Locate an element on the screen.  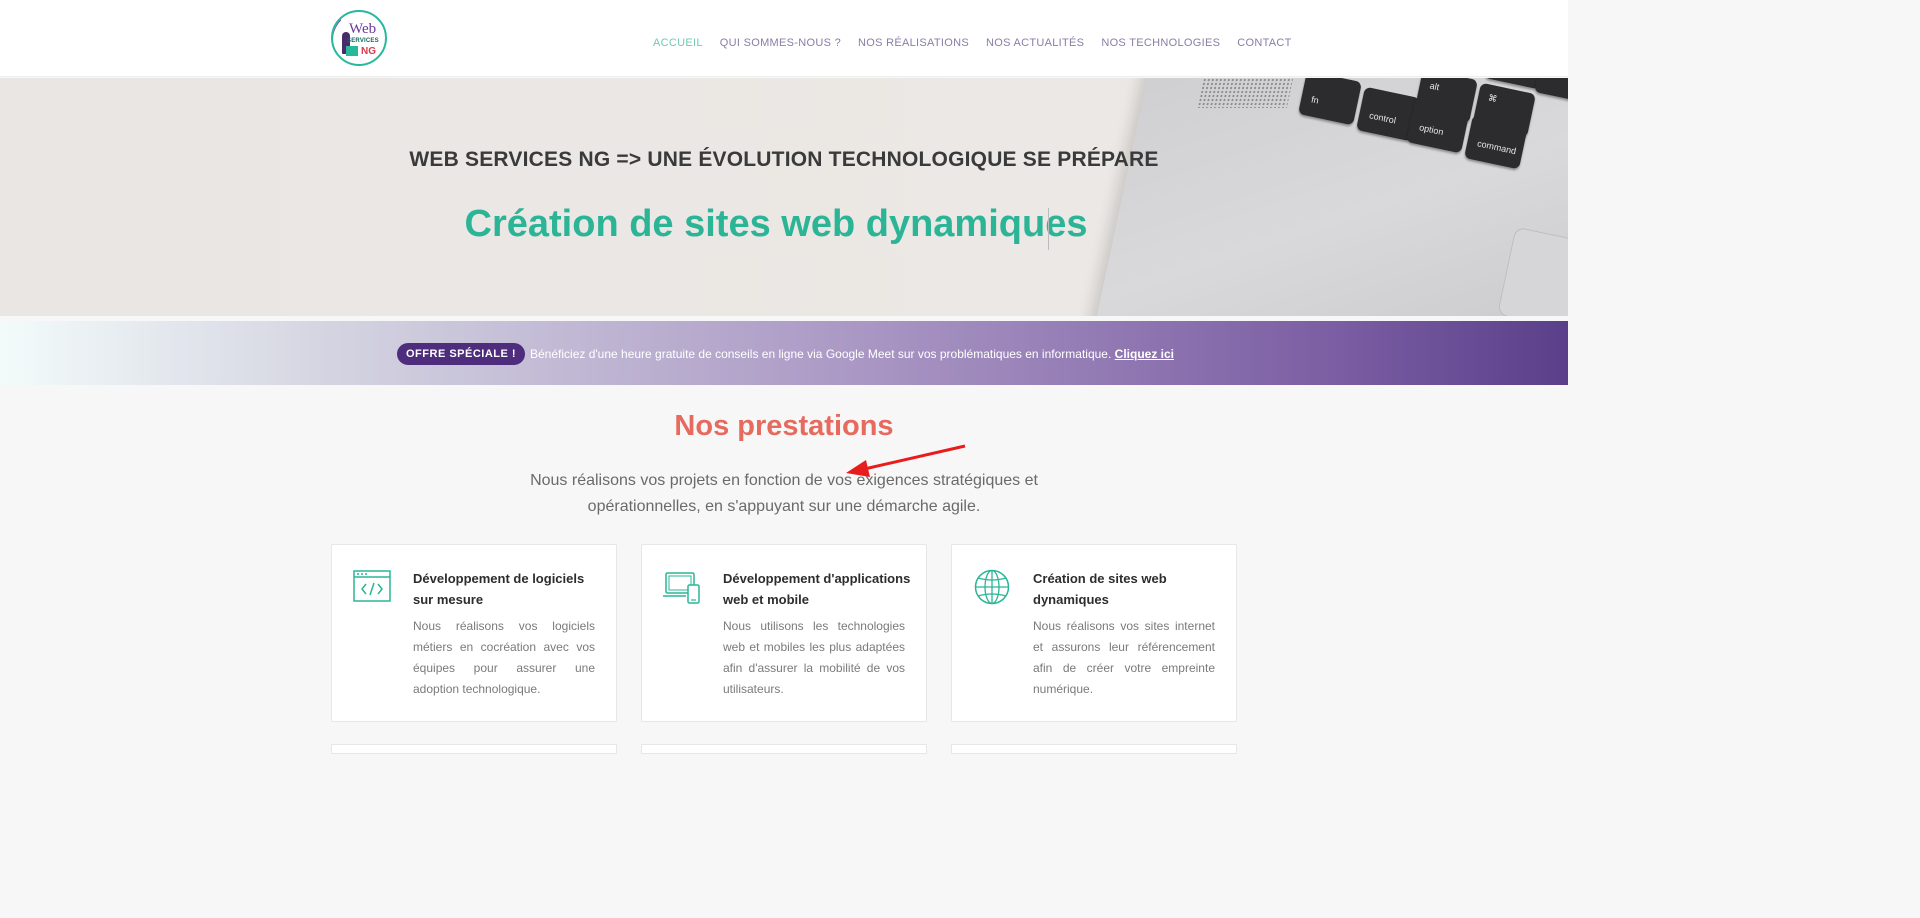
typing-cursor is located at coordinates (1048, 229).